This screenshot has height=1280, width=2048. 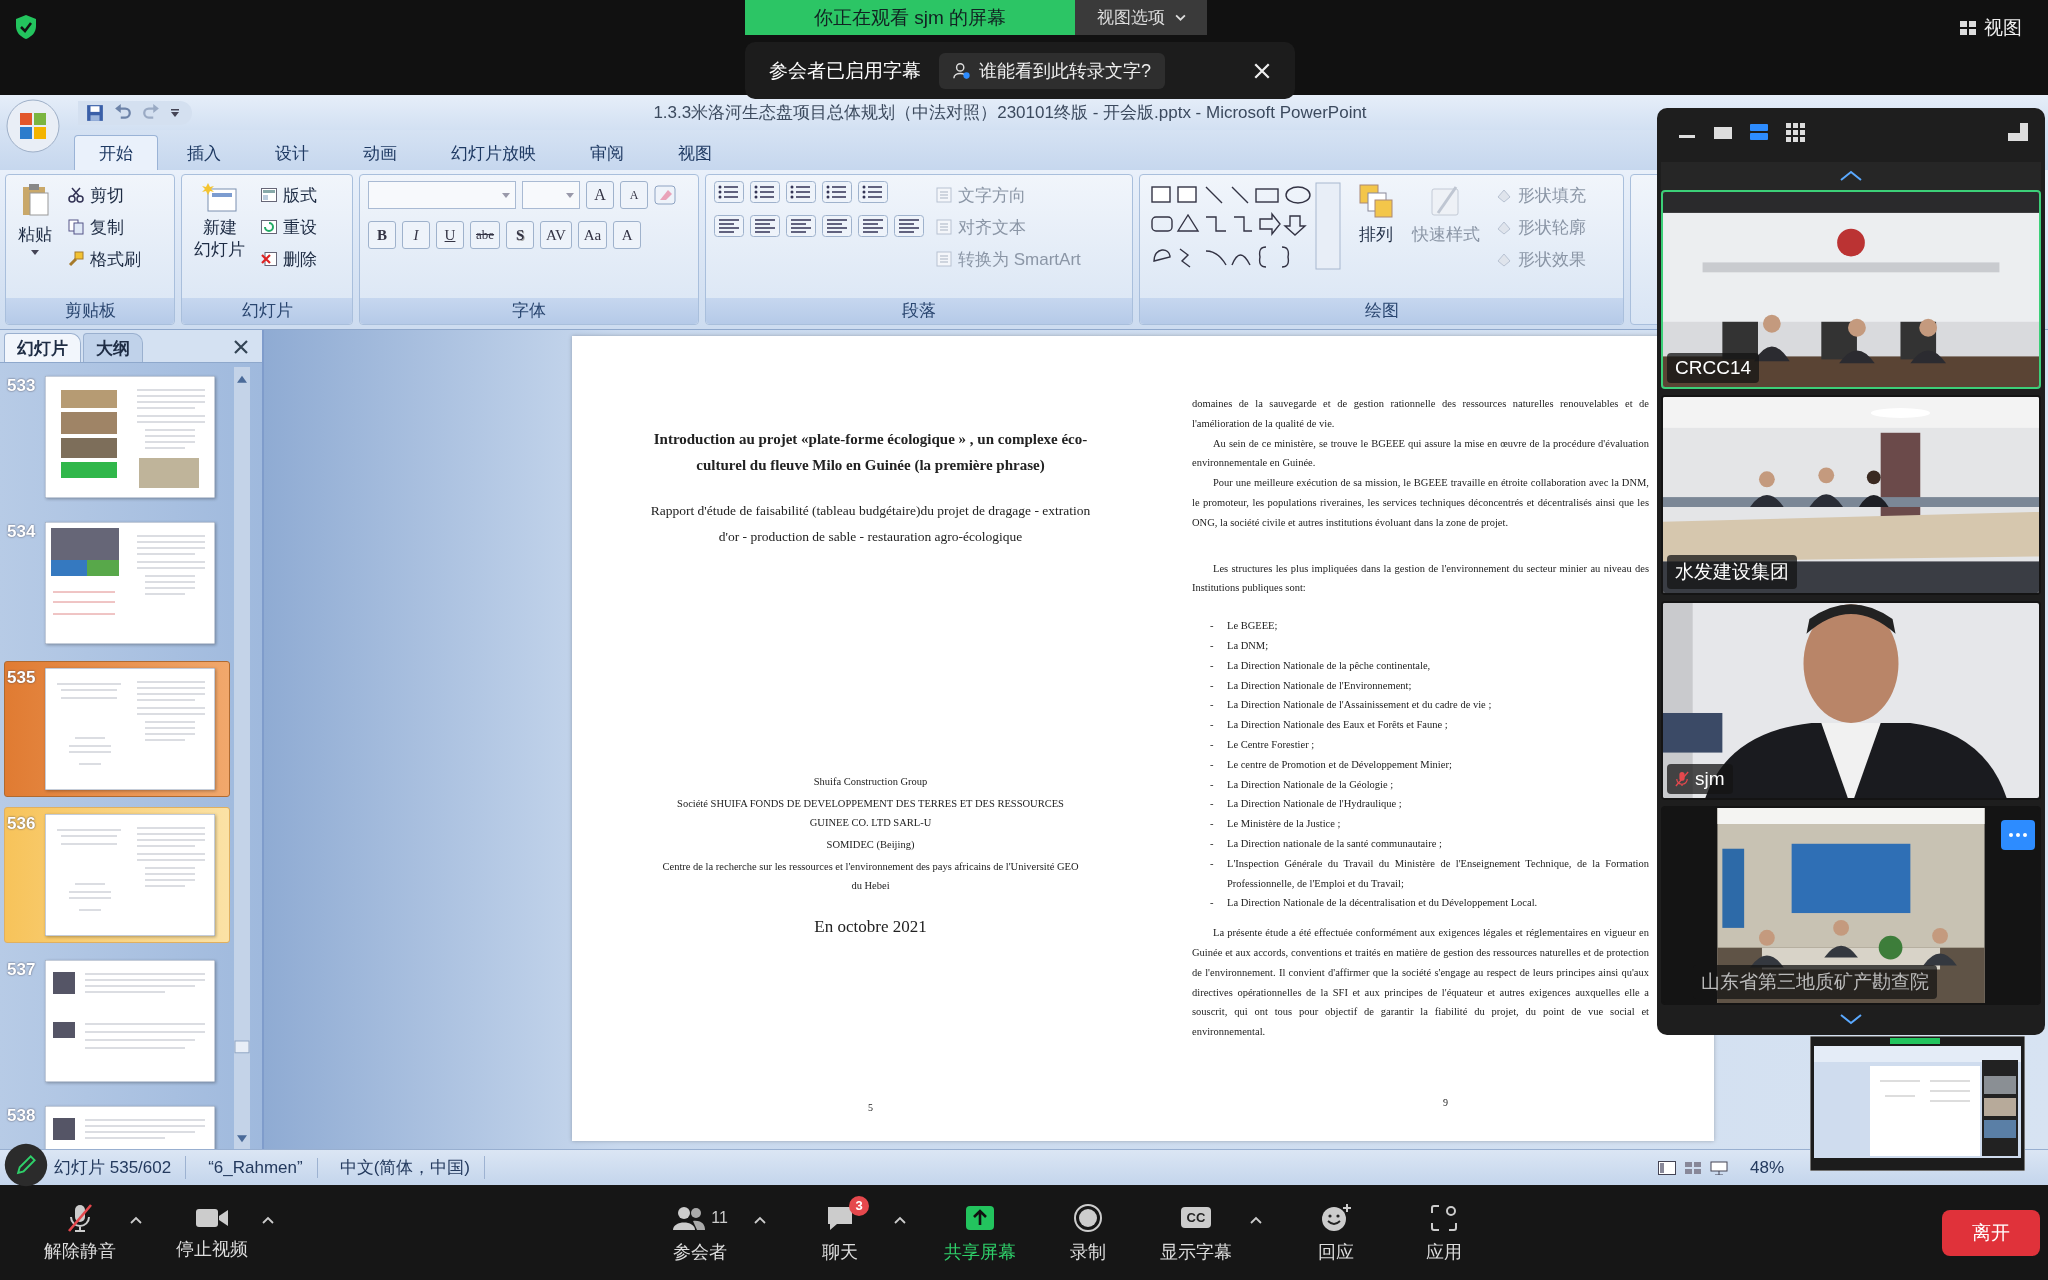 What do you see at coordinates (442, 195) in the screenshot?
I see `font-name-field` at bounding box center [442, 195].